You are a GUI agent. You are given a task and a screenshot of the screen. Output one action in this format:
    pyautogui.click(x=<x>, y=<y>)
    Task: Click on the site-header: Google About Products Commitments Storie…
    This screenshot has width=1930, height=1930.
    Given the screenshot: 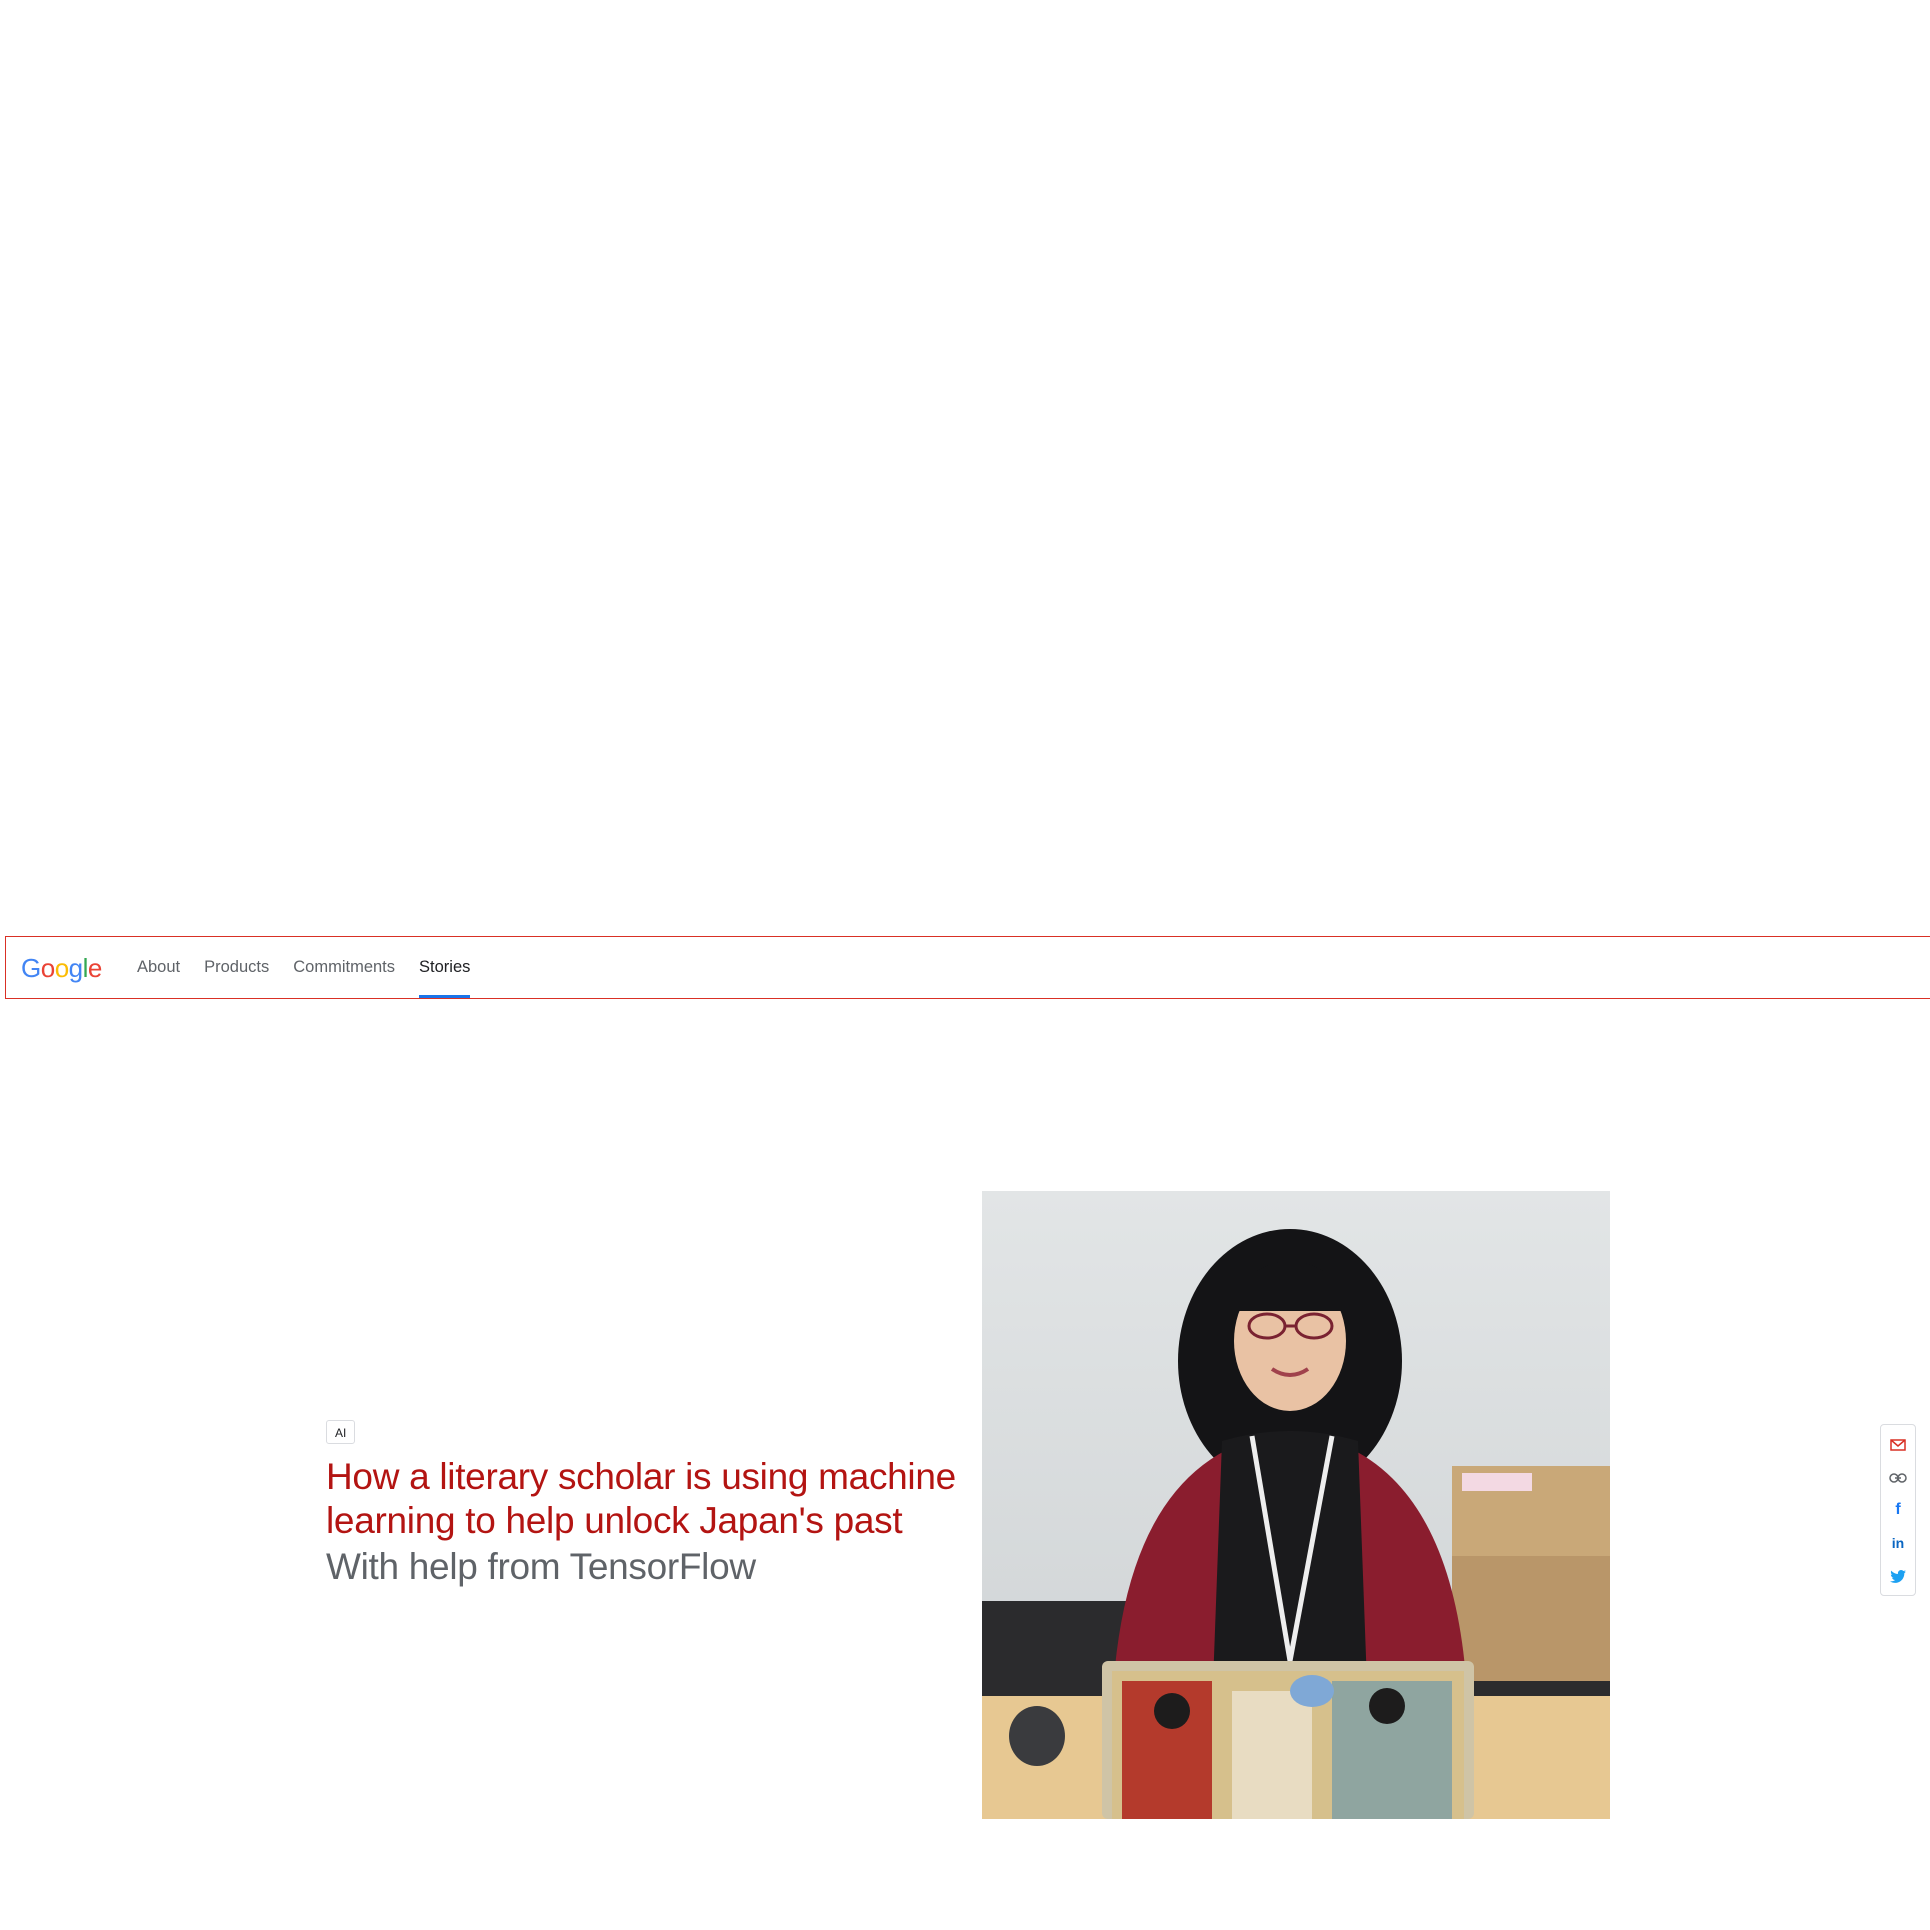 What is the action you would take?
    pyautogui.click(x=967, y=967)
    